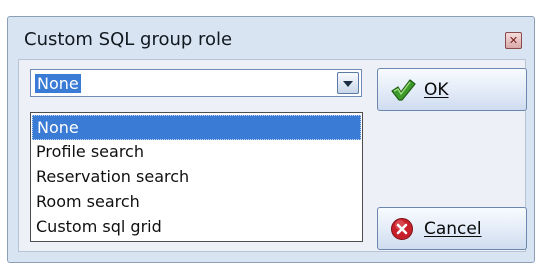  Describe the element at coordinates (196, 83) in the screenshot. I see `group-role-combobox: None` at that location.